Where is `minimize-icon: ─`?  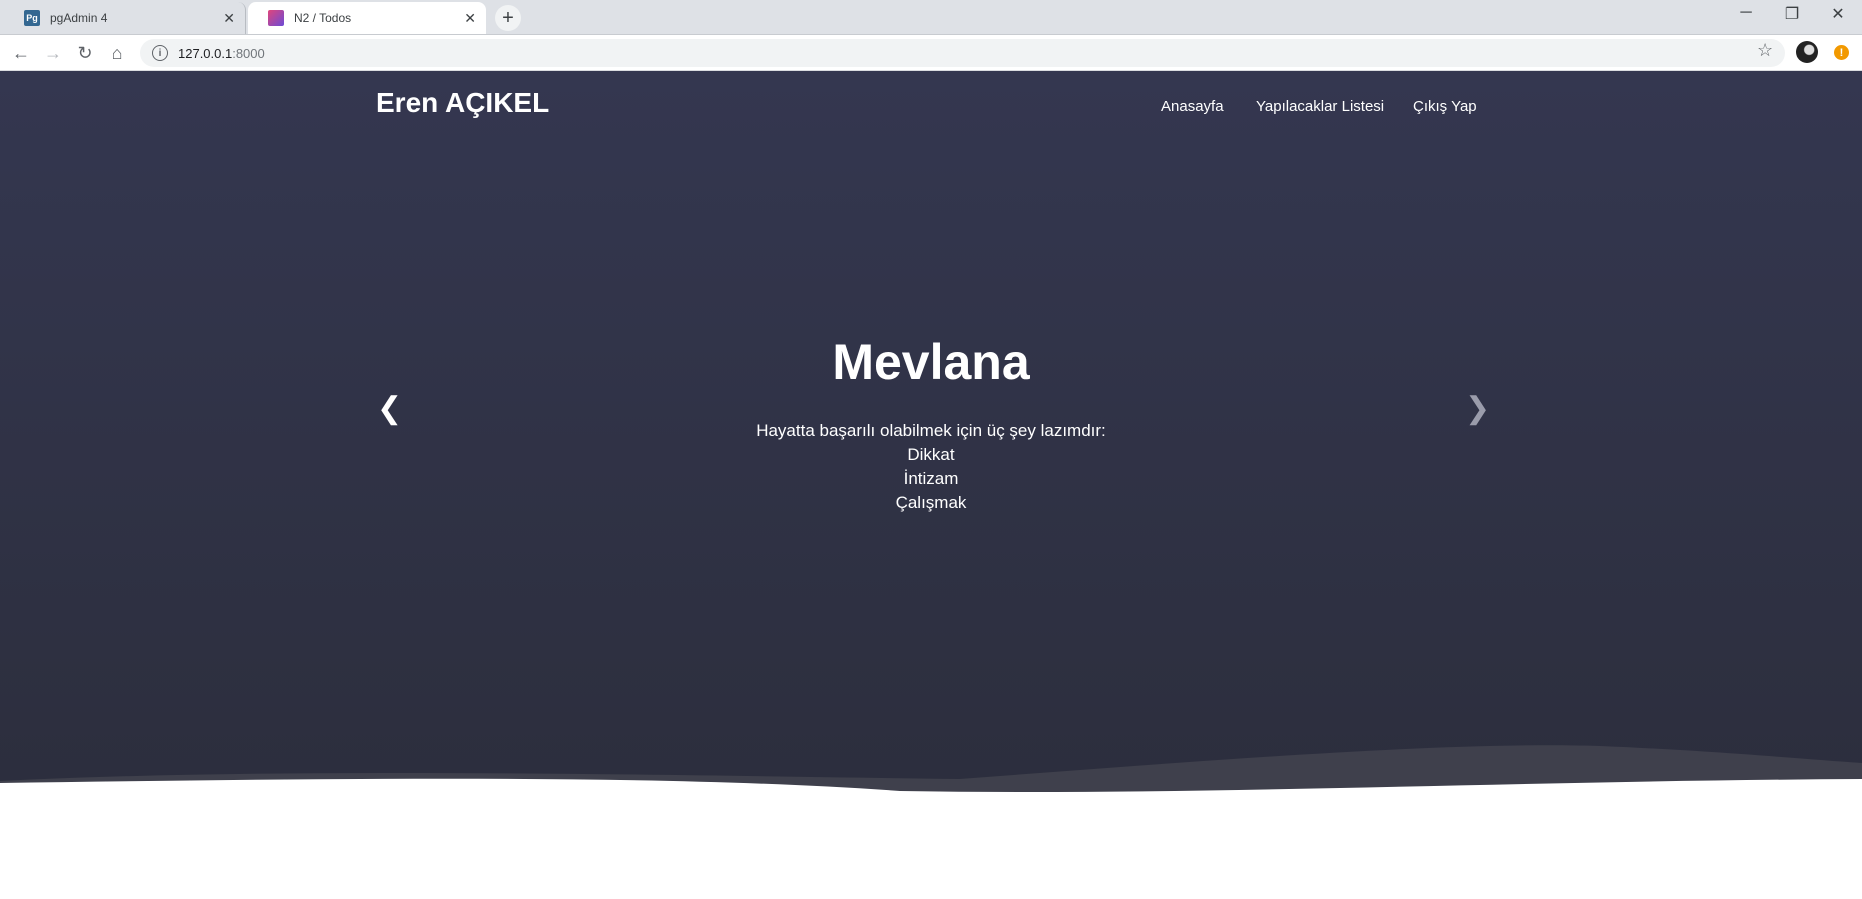 minimize-icon: ─ is located at coordinates (1746, 13).